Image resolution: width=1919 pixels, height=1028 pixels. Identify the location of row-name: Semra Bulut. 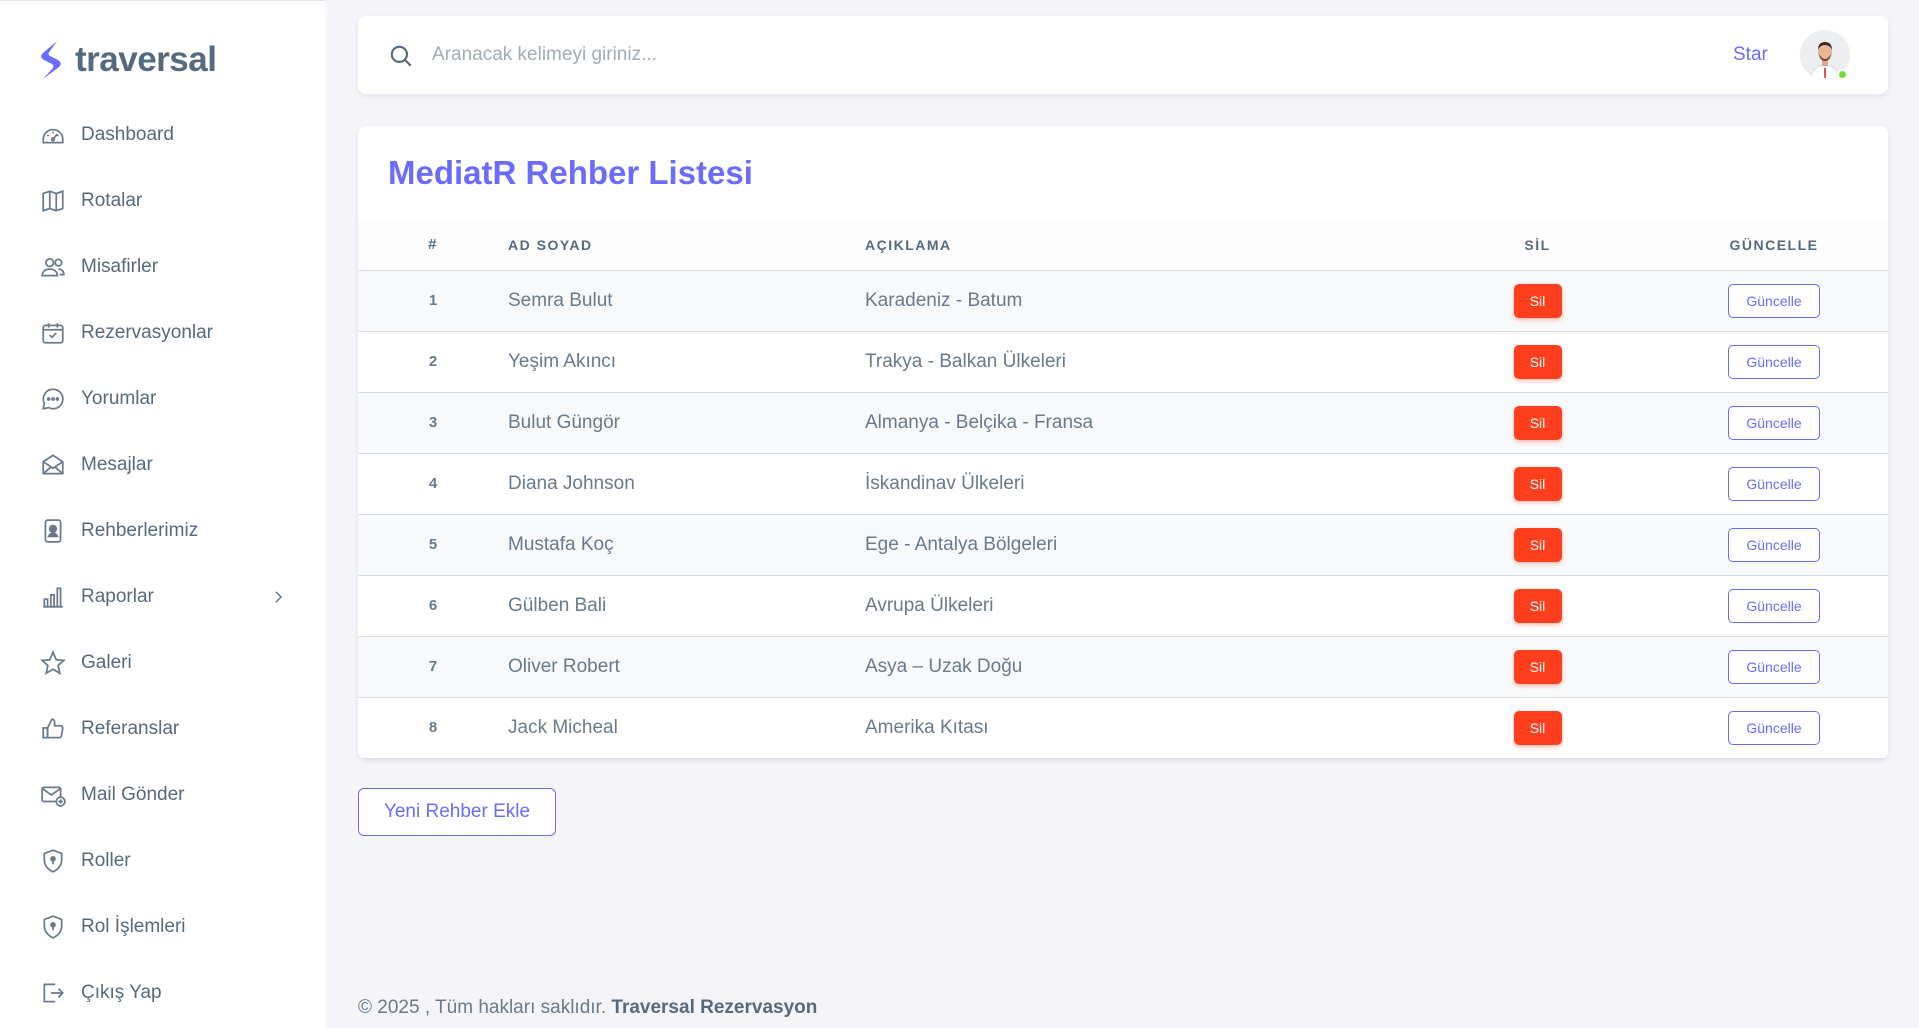
(686, 301).